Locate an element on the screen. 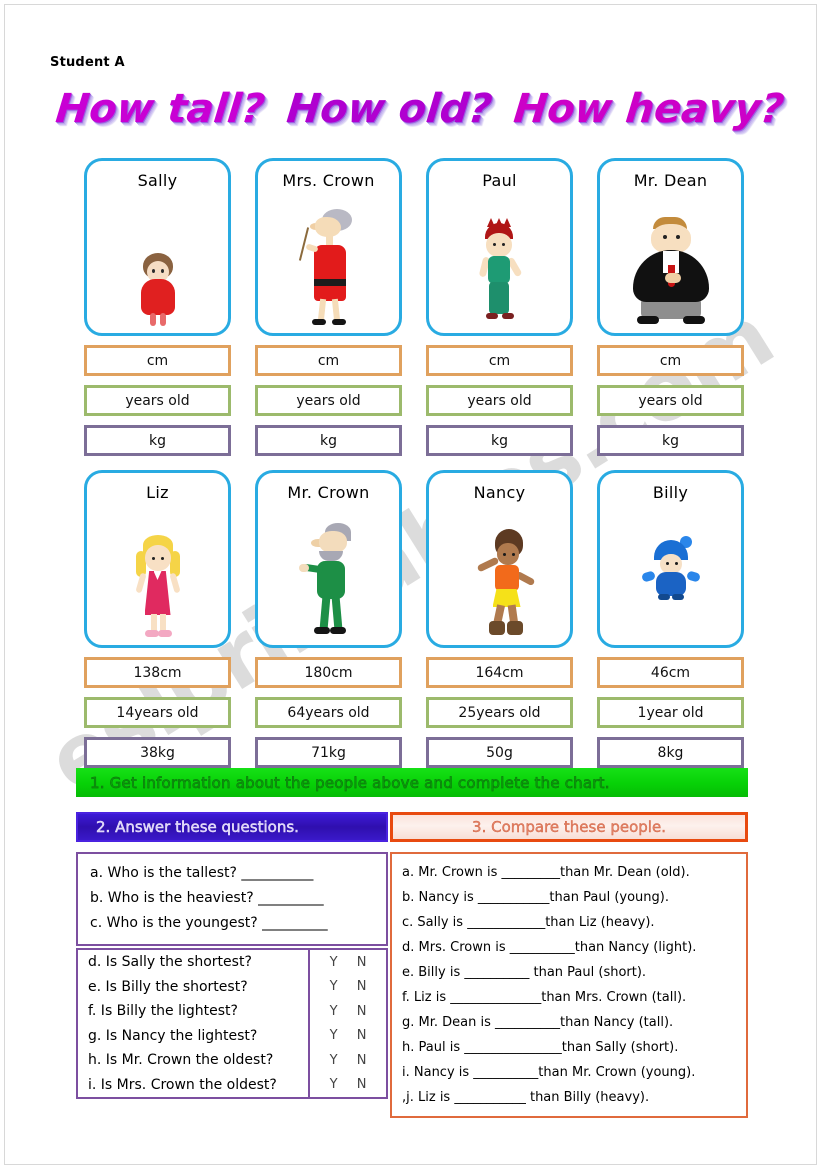 The image size is (821, 1169). person-column: Mr. Crown 180cm 64years old 71kg is located at coordinates (328, 619).